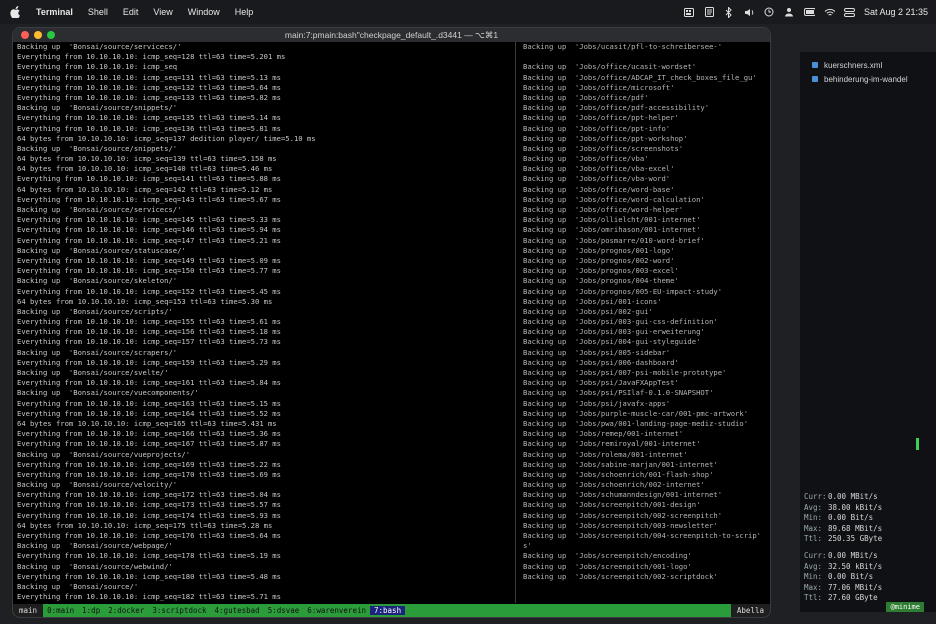  Describe the element at coordinates (749, 12) in the screenshot. I see `volume-icon` at that location.